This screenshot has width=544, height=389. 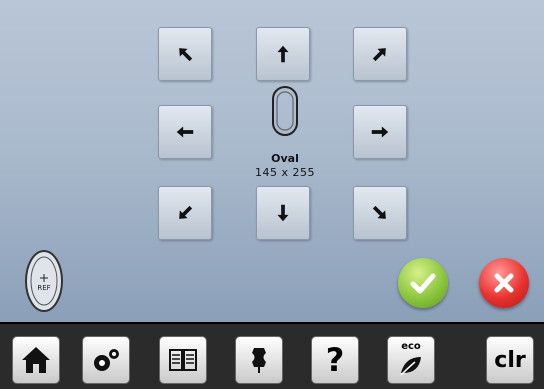 I want to click on dress-form-icon, so click(x=259, y=360).